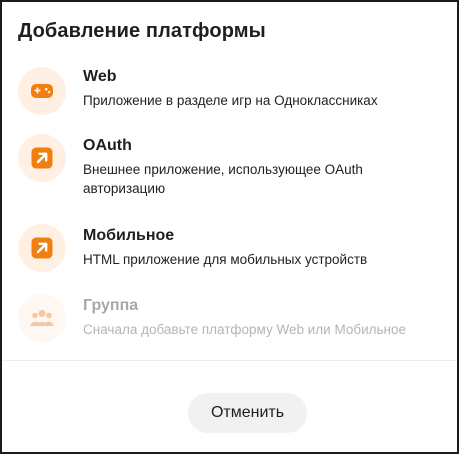 Image resolution: width=459 pixels, height=454 pixels. I want to click on group-icon, so click(42, 317).